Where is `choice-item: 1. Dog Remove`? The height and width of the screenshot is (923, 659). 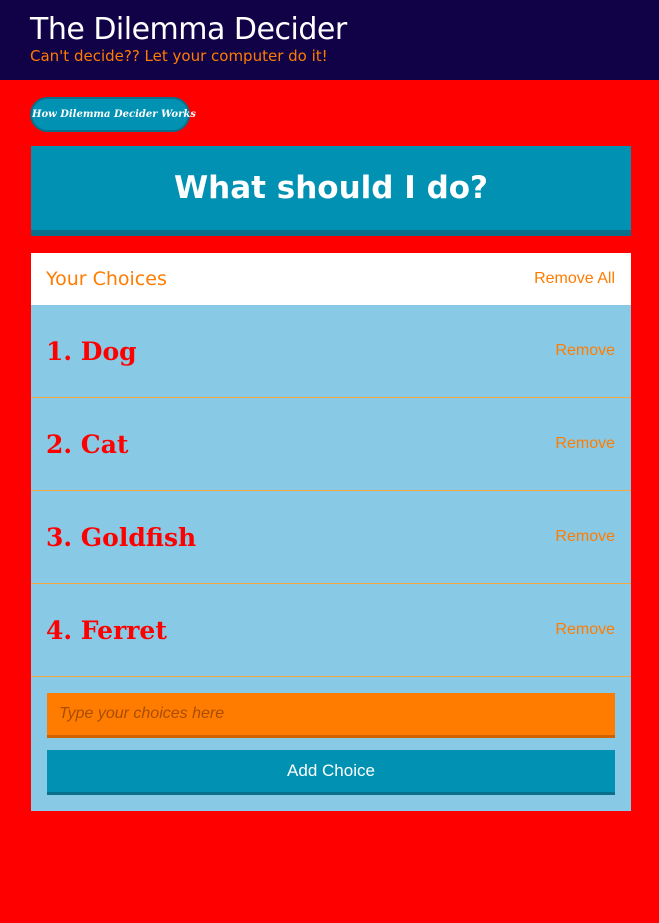 choice-item: 1. Dog Remove is located at coordinates (331, 351).